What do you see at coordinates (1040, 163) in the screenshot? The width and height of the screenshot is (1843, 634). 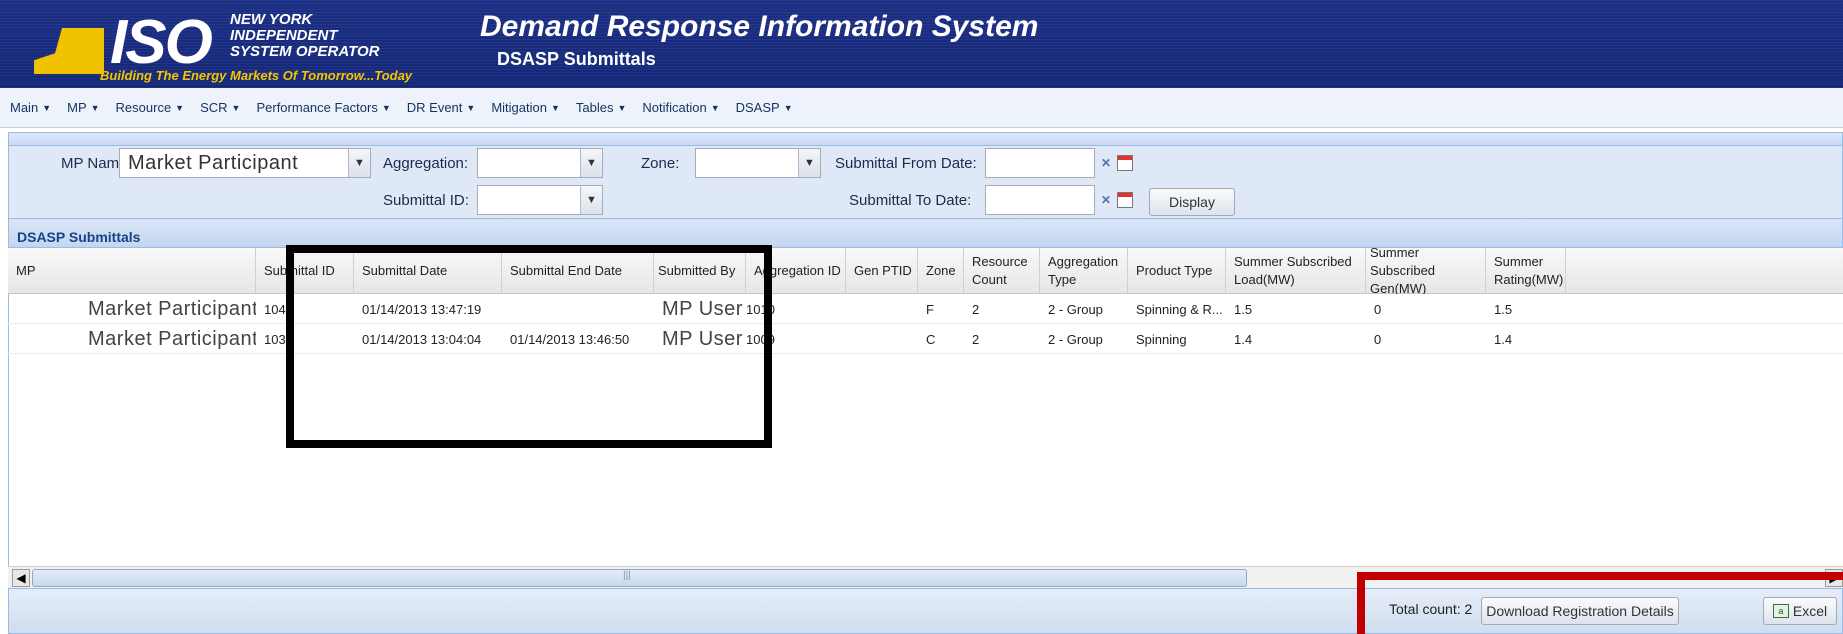 I see `from-date-input` at bounding box center [1040, 163].